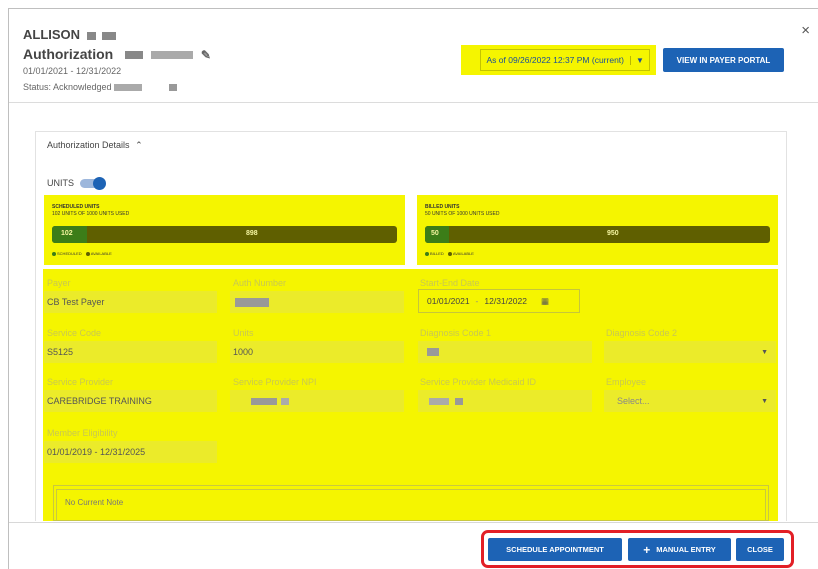 This screenshot has width=818, height=569. What do you see at coordinates (448, 301) in the screenshot?
I see `start-date: 01/01/2021` at bounding box center [448, 301].